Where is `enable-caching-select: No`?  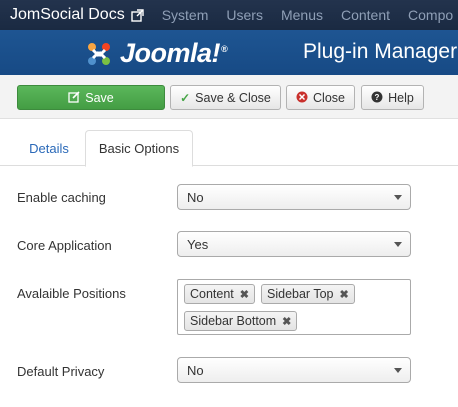
enable-caching-select: No is located at coordinates (294, 197).